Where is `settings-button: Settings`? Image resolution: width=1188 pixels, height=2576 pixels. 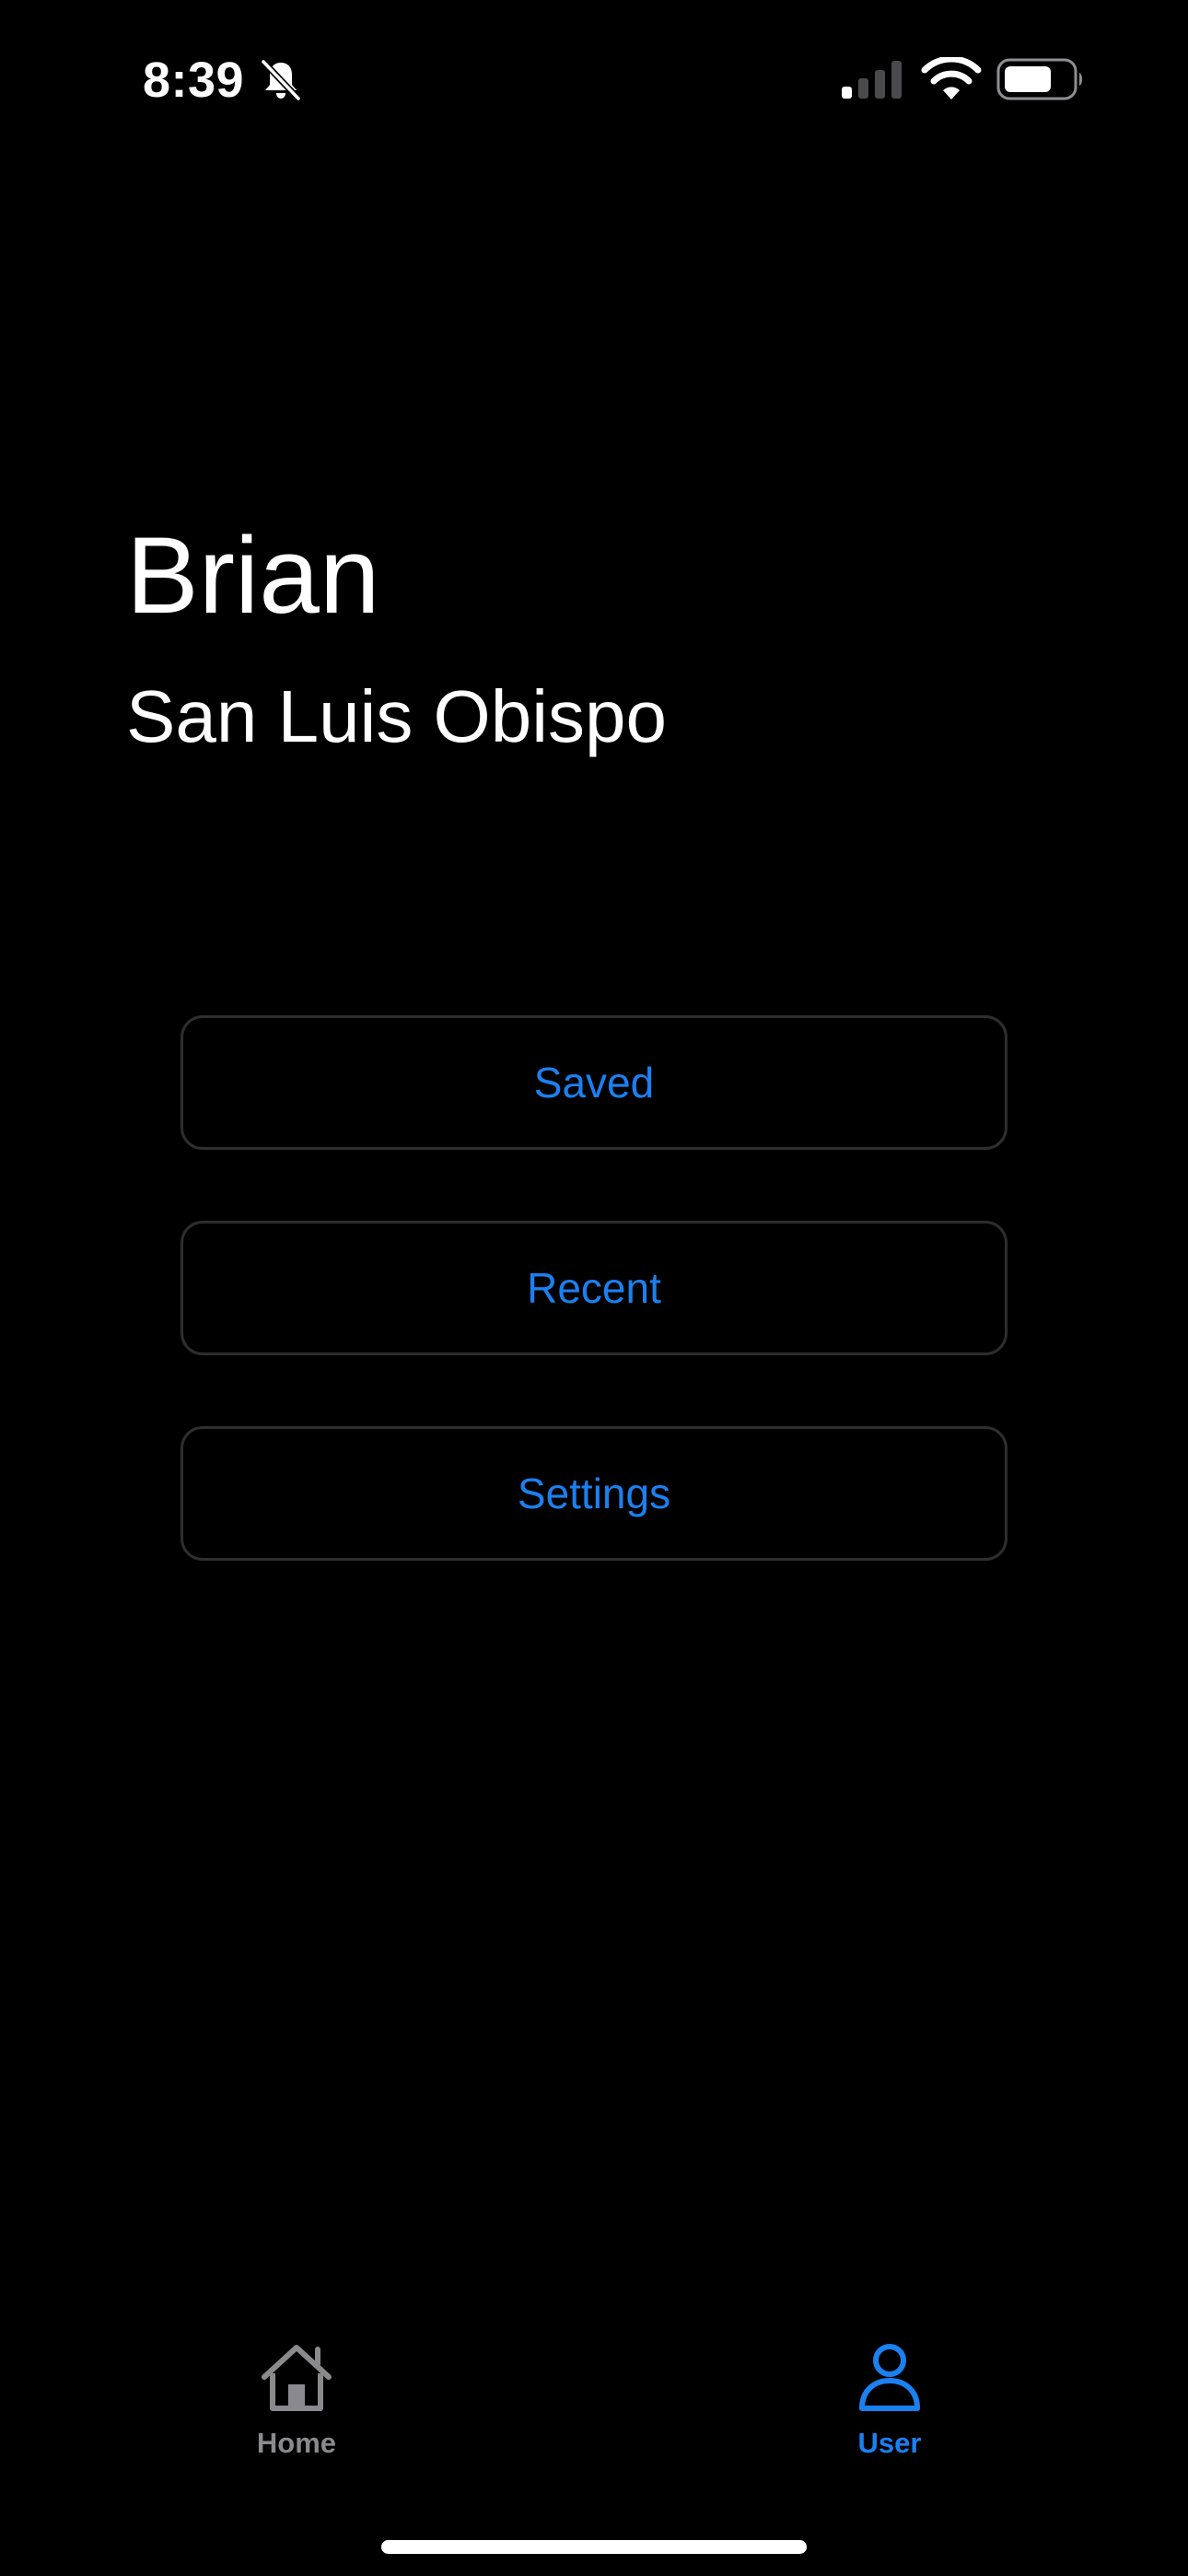 settings-button: Settings is located at coordinates (594, 1493).